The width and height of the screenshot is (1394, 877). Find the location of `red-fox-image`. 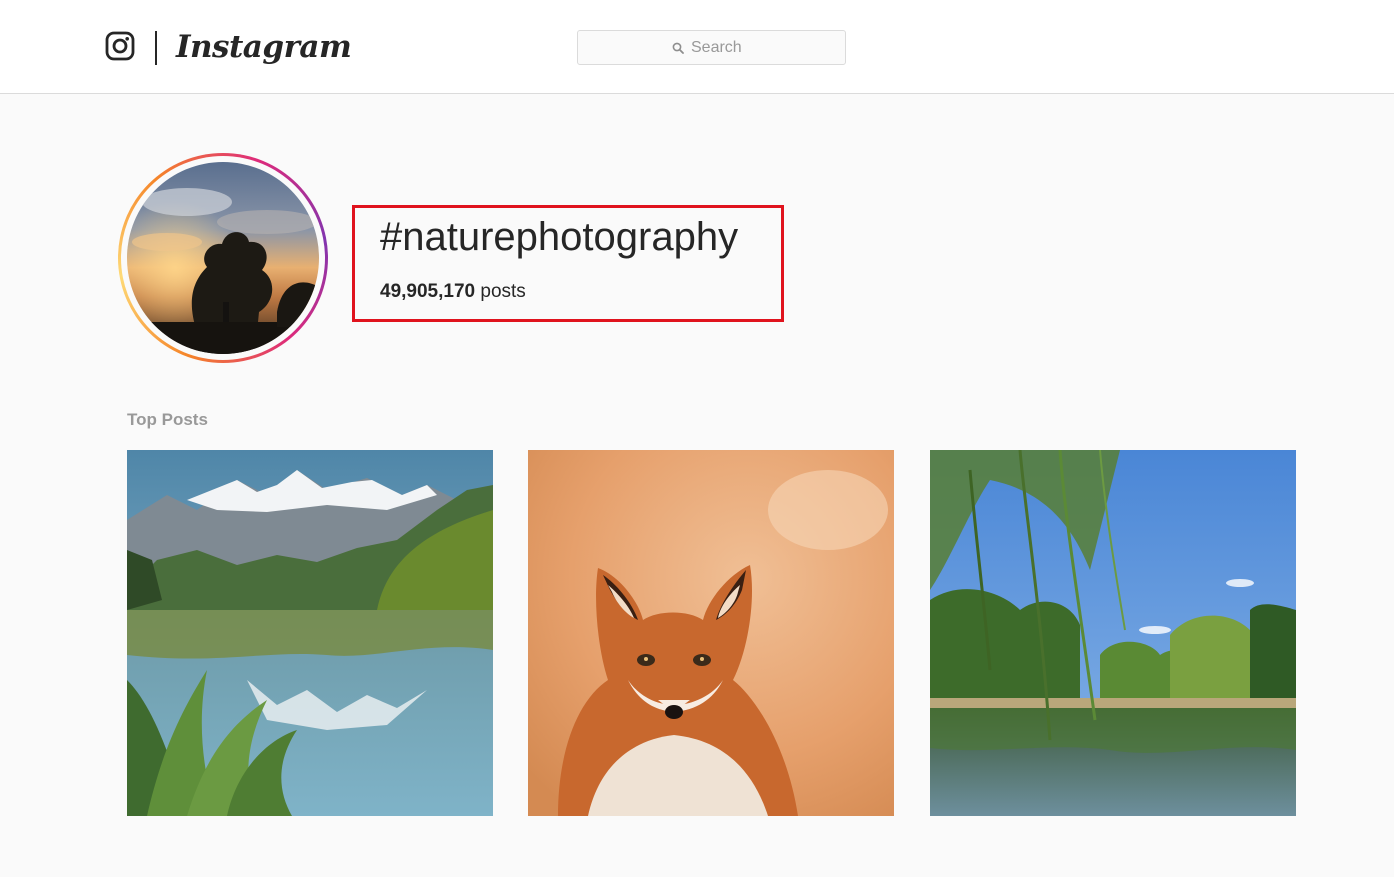

red-fox-image is located at coordinates (711, 633).